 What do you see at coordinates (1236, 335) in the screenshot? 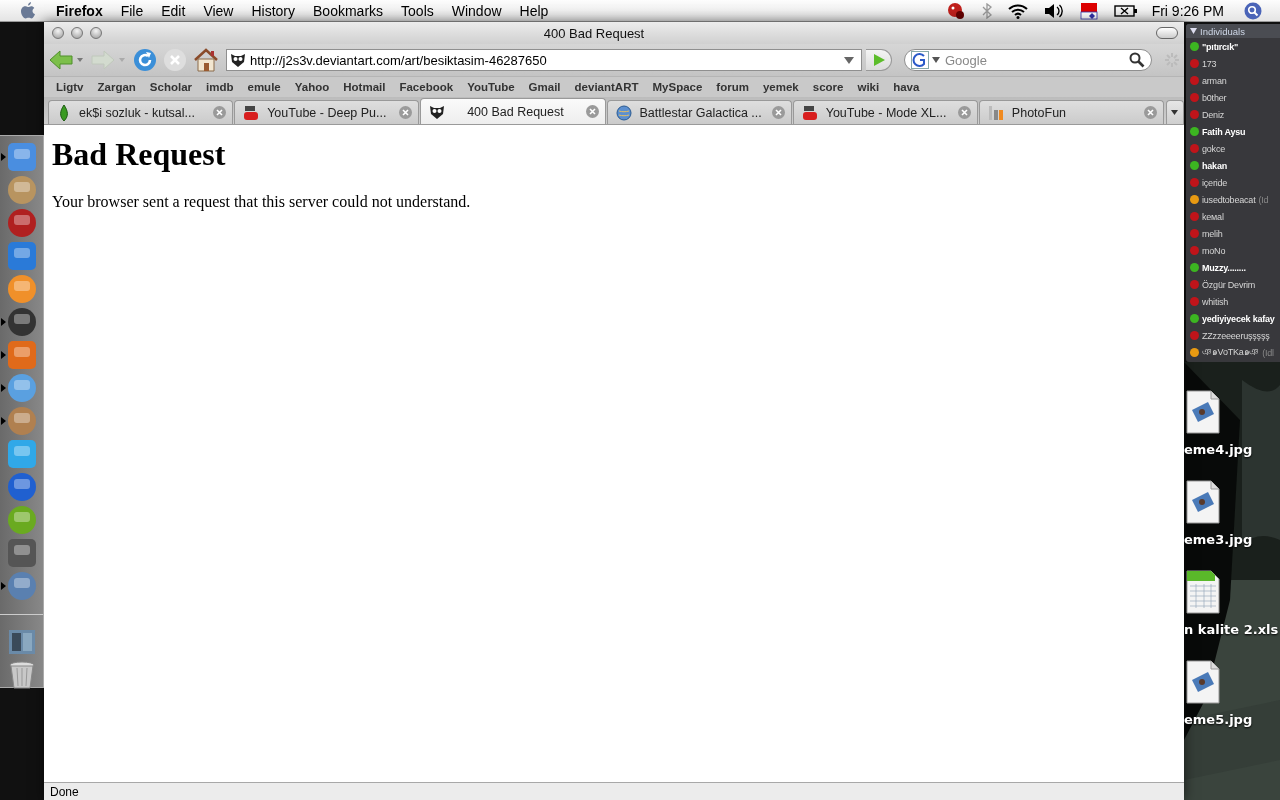
I see `buddy-name: ZZzzeeeeruşşşşş` at bounding box center [1236, 335].